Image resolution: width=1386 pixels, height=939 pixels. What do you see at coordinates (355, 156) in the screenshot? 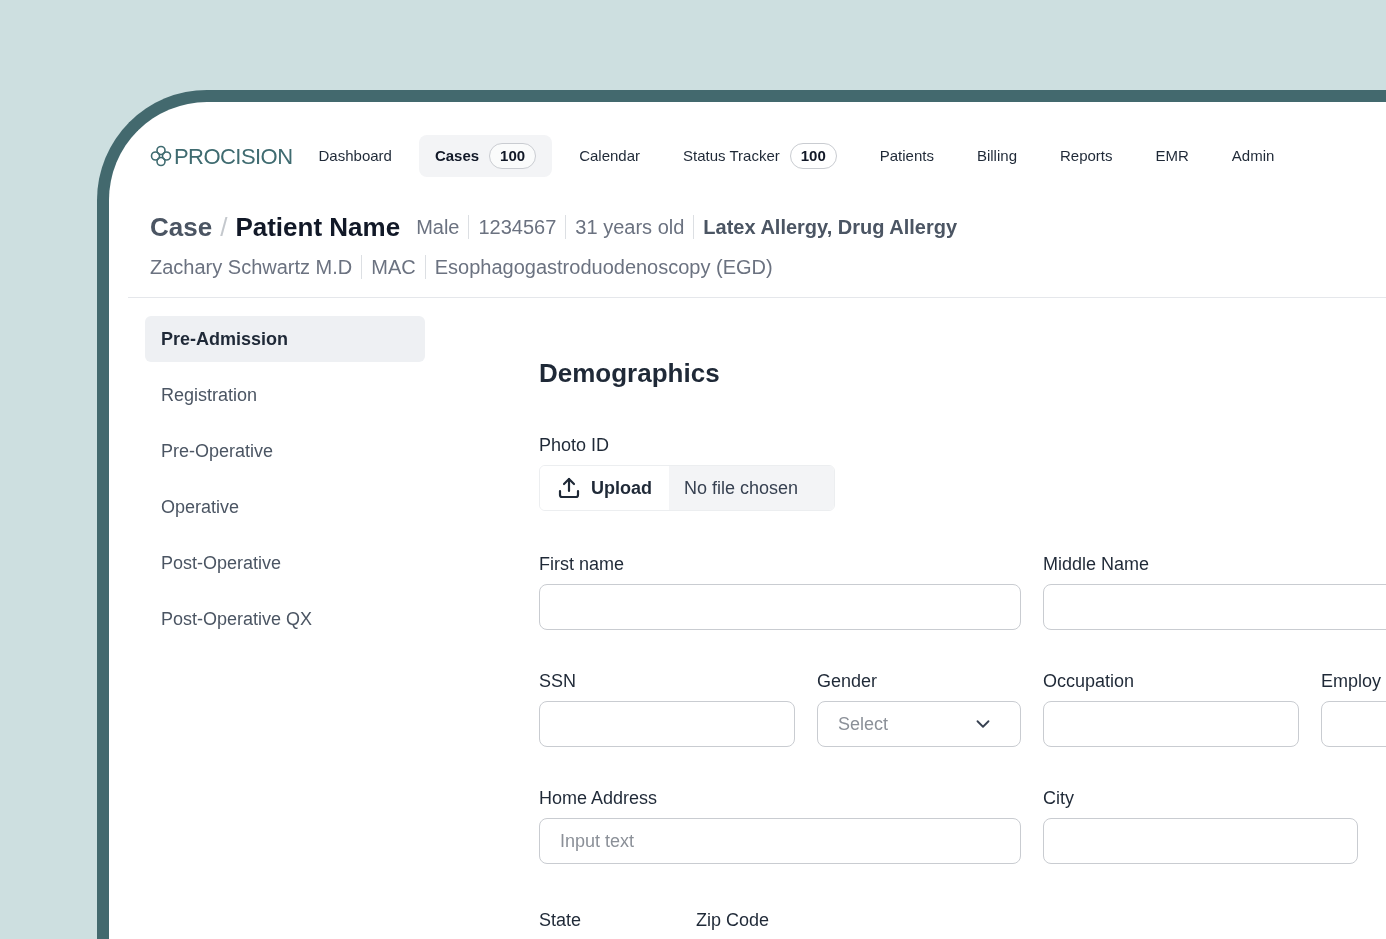
I see `nav-tab: Dashboard` at bounding box center [355, 156].